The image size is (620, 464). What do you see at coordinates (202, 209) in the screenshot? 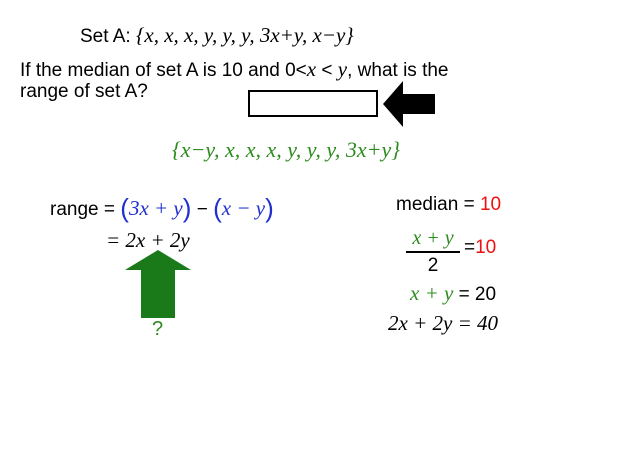
I see `range-minus: −` at bounding box center [202, 209].